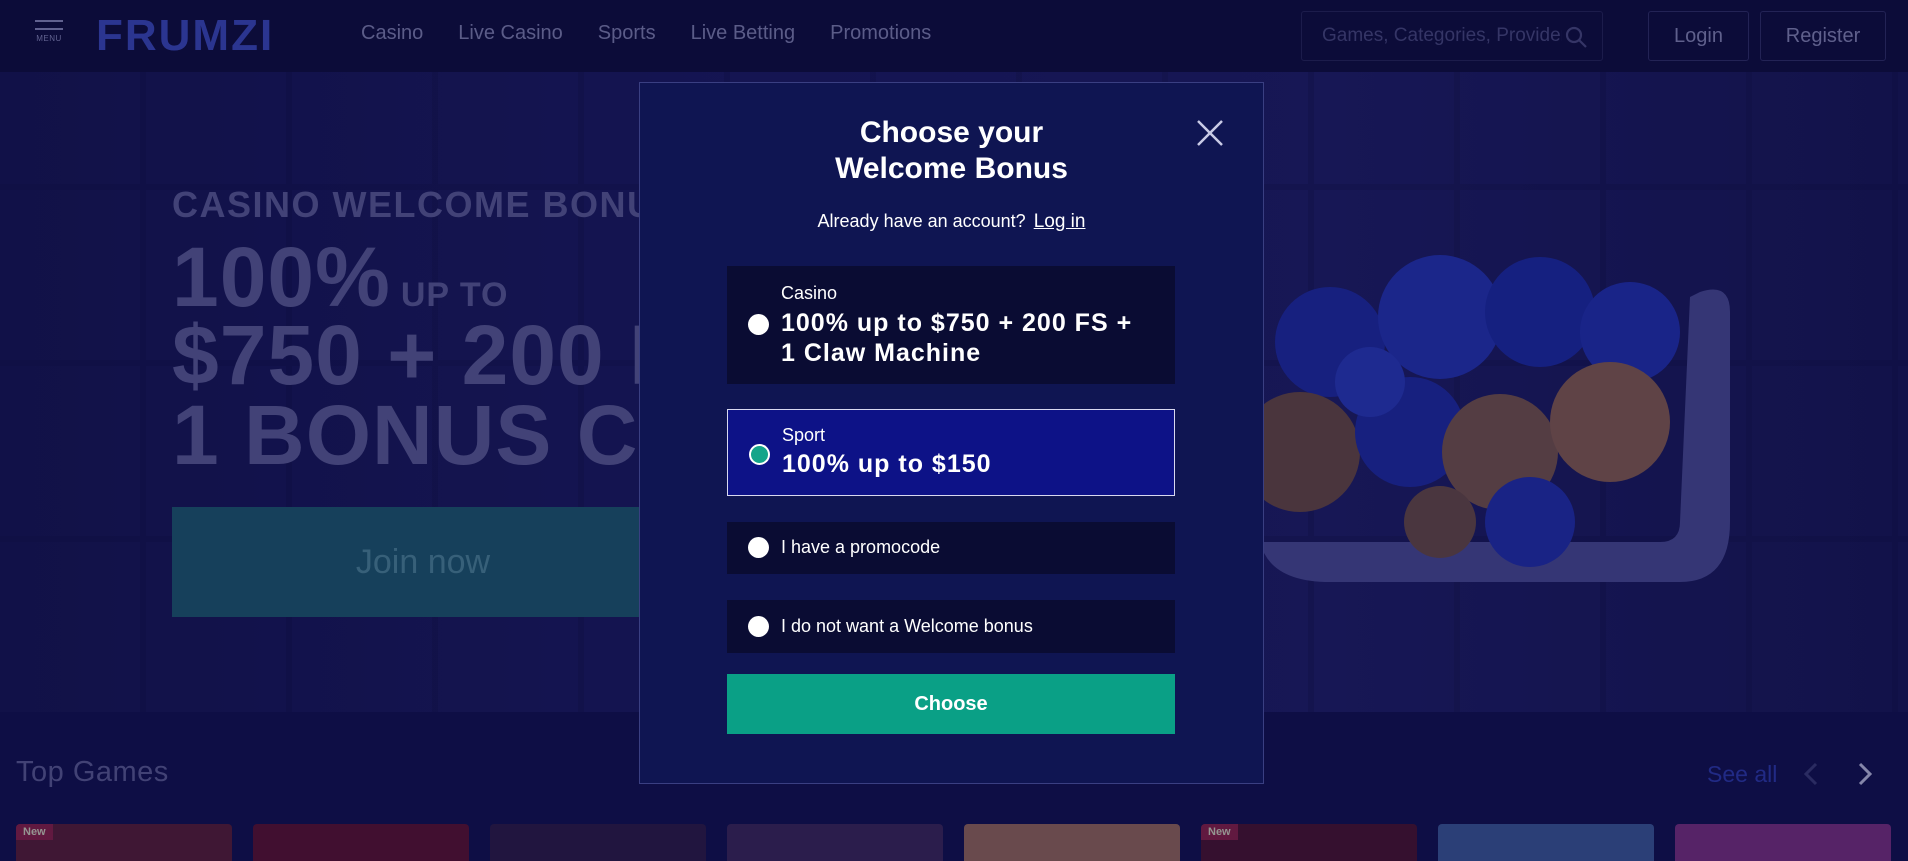 This screenshot has width=1908, height=861. What do you see at coordinates (957, 323) in the screenshot?
I see `option-value-casino-line-1: 100% up to $750 + 200 FS +` at bounding box center [957, 323].